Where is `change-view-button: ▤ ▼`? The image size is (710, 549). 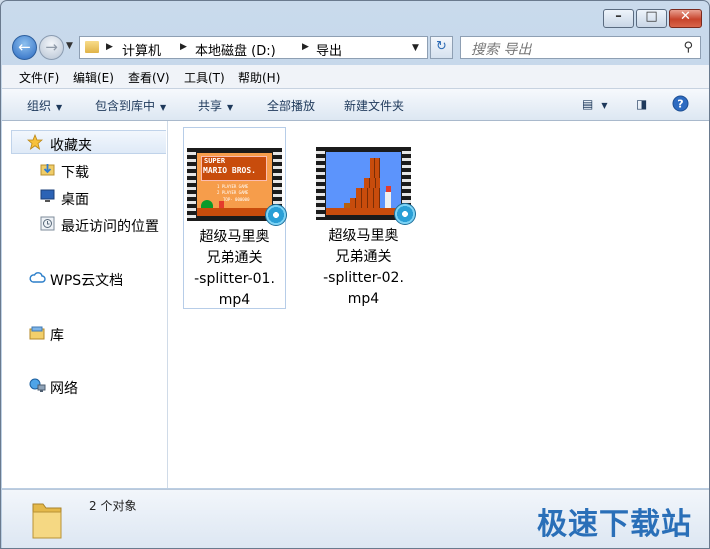 change-view-button: ▤ ▼ is located at coordinates (595, 104).